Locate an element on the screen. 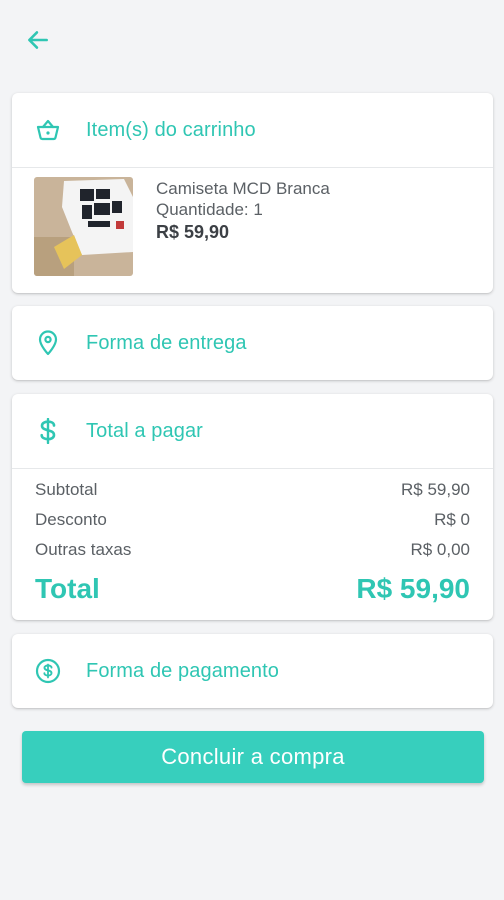 The image size is (504, 900). total-label: Total is located at coordinates (67, 588).